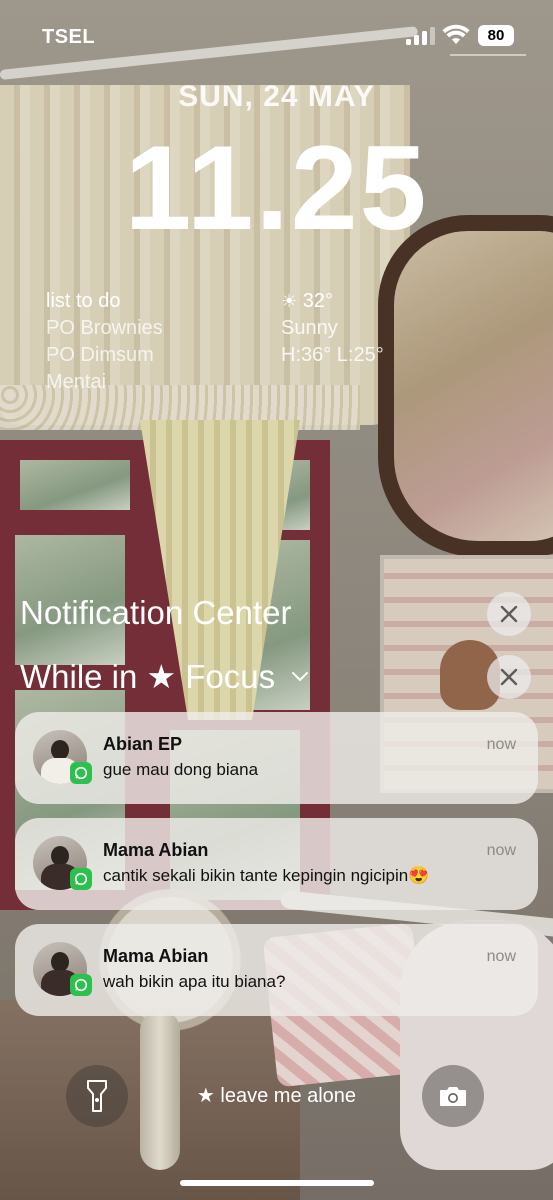 Image resolution: width=553 pixels, height=1200 pixels. Describe the element at coordinates (300, 676) in the screenshot. I see `chevron-down-icon` at that location.